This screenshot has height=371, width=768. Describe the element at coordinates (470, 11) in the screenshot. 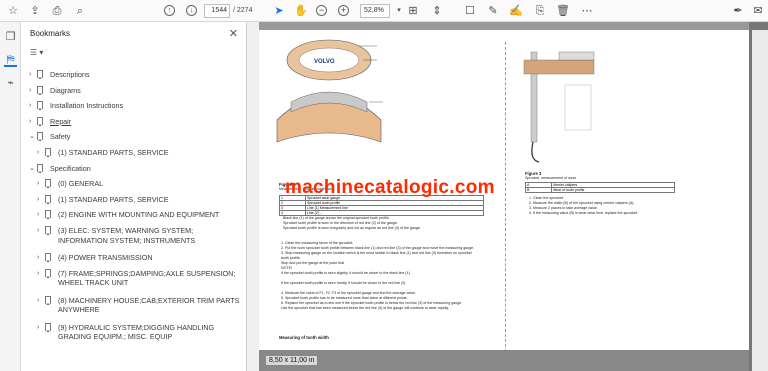

I see `comment-icon: ☐` at that location.